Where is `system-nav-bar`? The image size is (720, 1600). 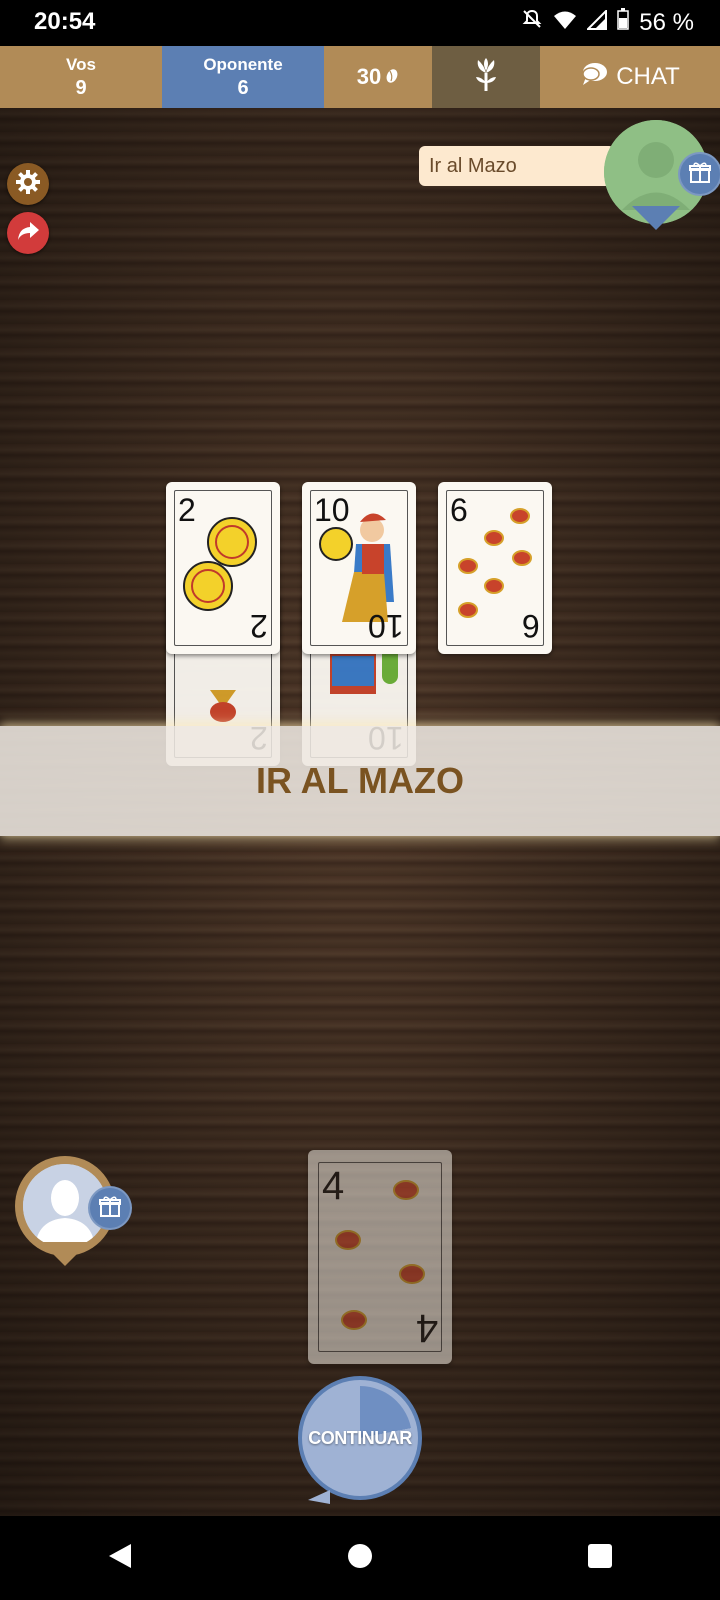 system-nav-bar is located at coordinates (360, 1558).